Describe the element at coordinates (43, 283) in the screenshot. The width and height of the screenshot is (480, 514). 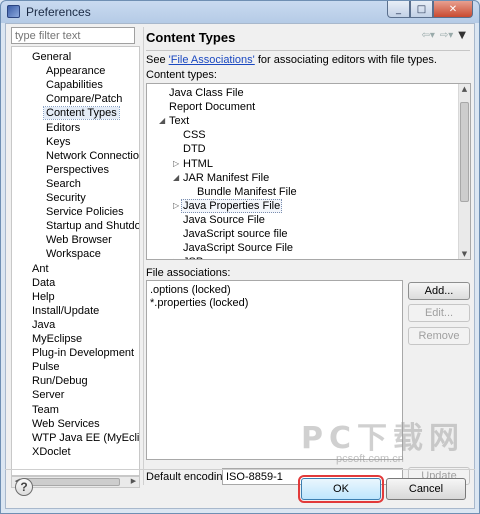
I see `tree-item: Data` at that location.